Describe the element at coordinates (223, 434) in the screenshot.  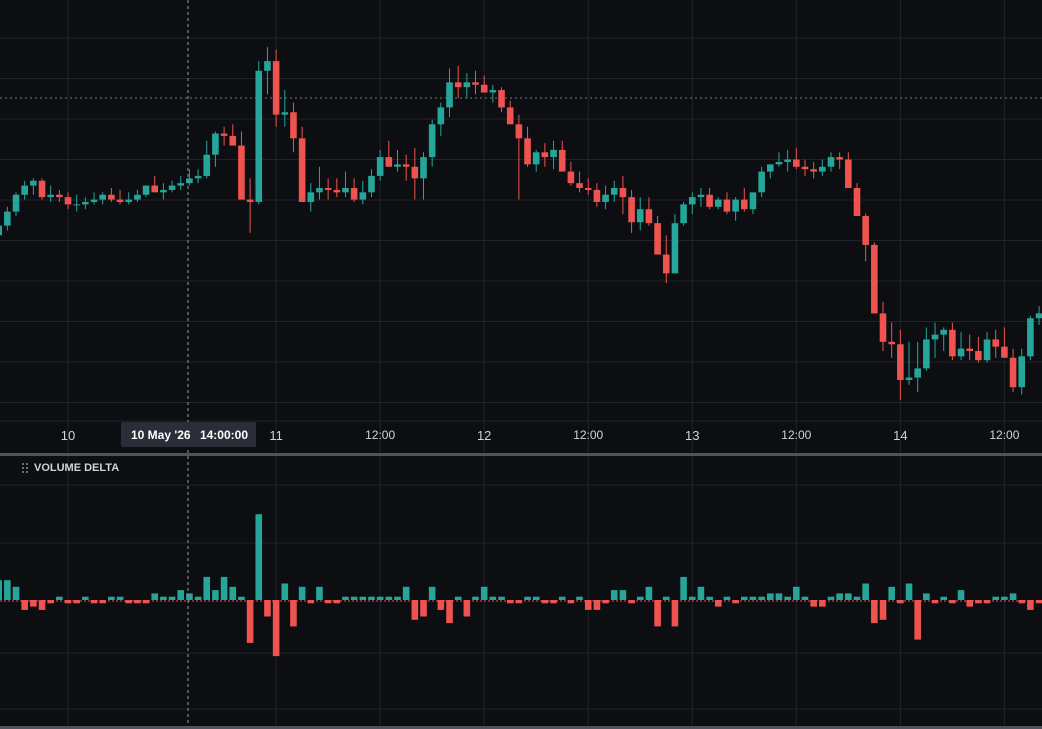
I see `crosshair-time: 14:00:00` at that location.